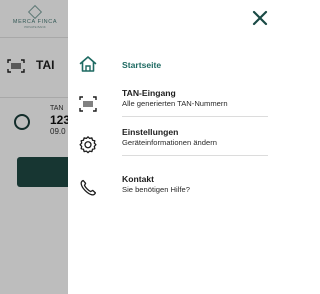 This screenshot has width=320, height=294. What do you see at coordinates (175, 103) in the screenshot?
I see `menu-item-subtitle: Alle generierten TAN-Nummern` at bounding box center [175, 103].